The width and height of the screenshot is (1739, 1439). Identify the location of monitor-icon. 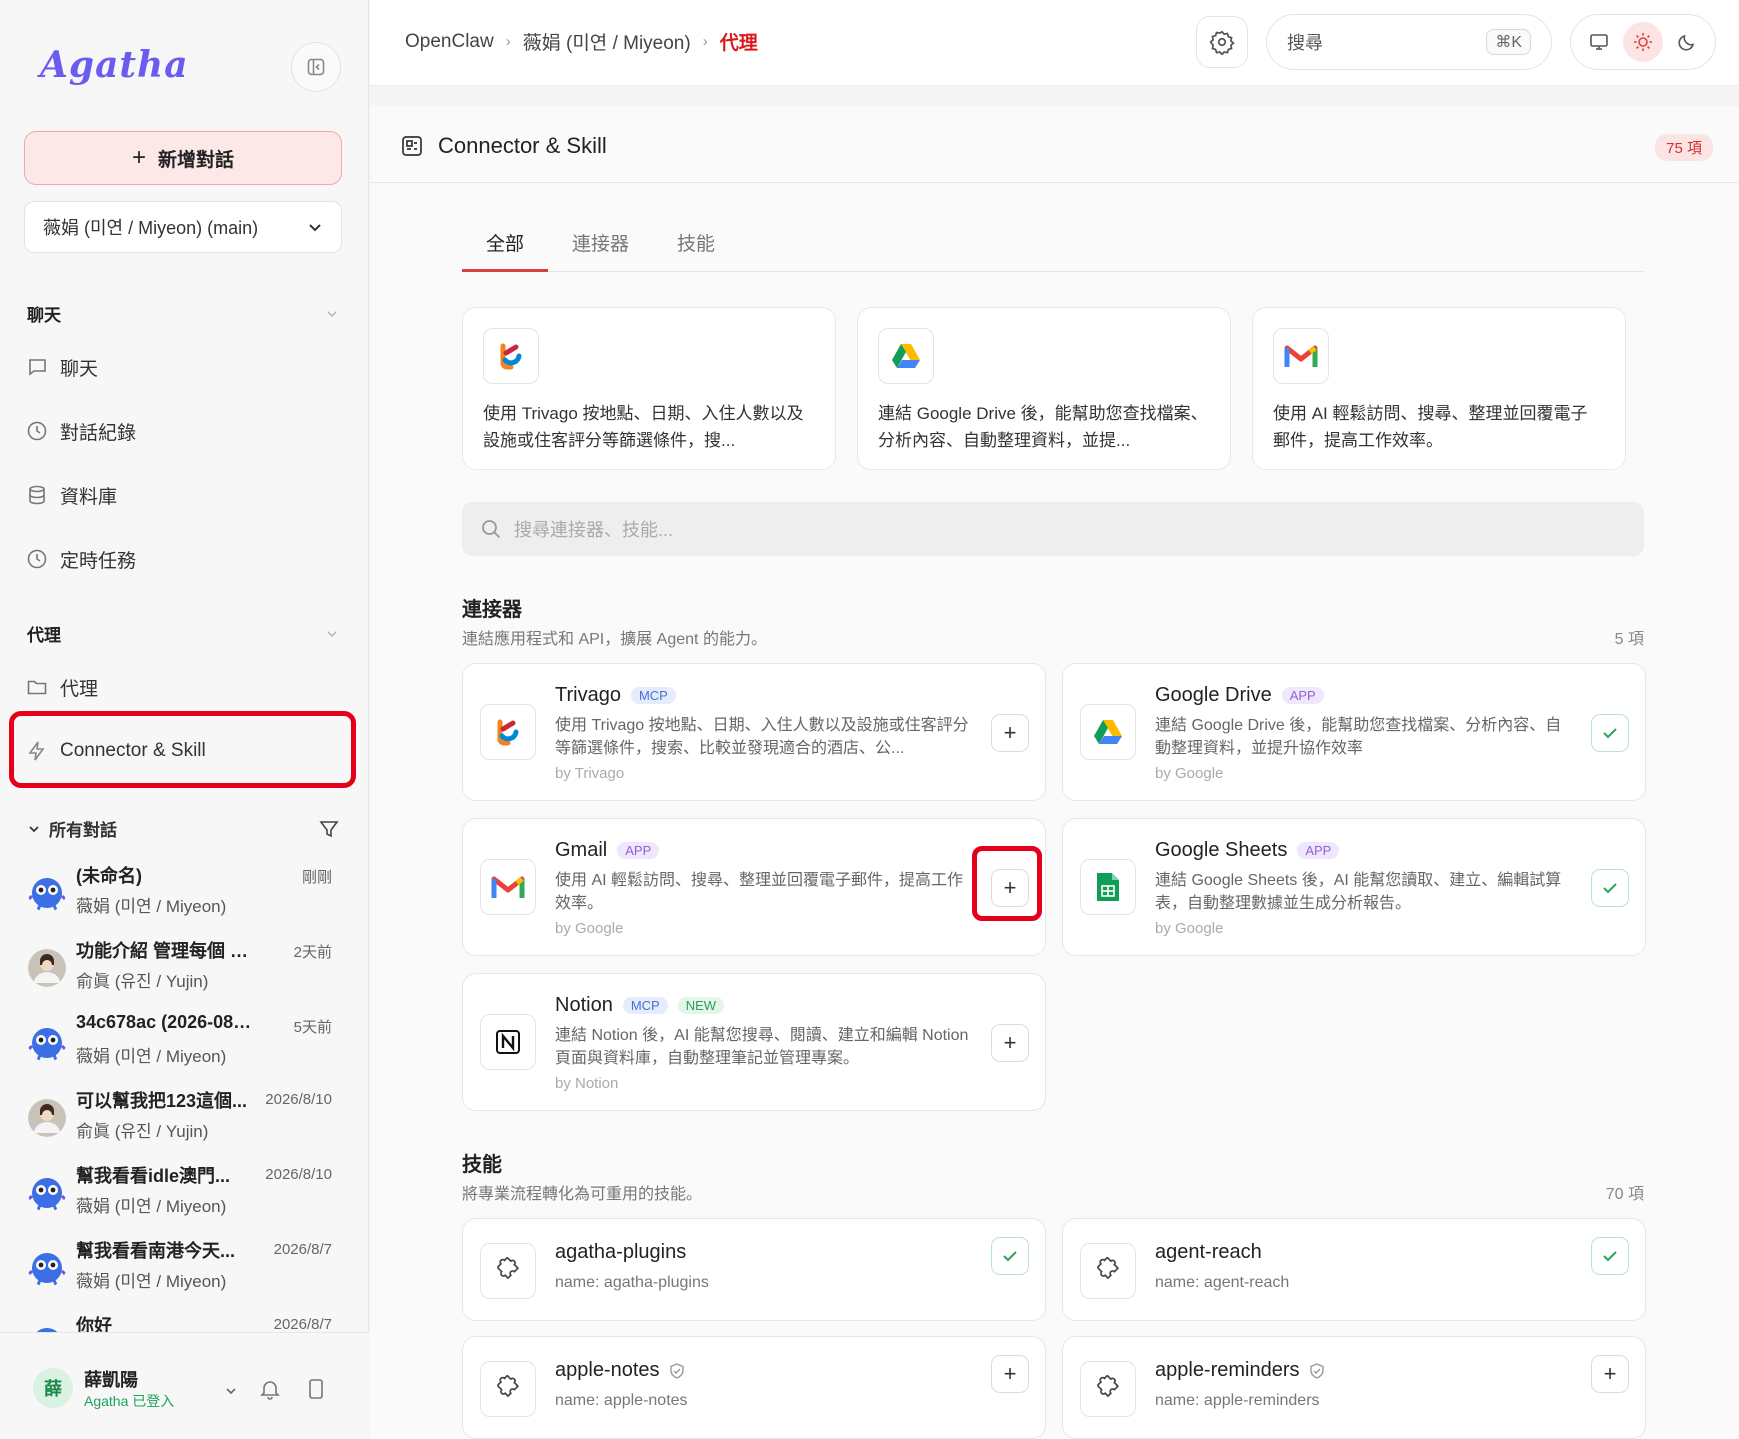
(1599, 42).